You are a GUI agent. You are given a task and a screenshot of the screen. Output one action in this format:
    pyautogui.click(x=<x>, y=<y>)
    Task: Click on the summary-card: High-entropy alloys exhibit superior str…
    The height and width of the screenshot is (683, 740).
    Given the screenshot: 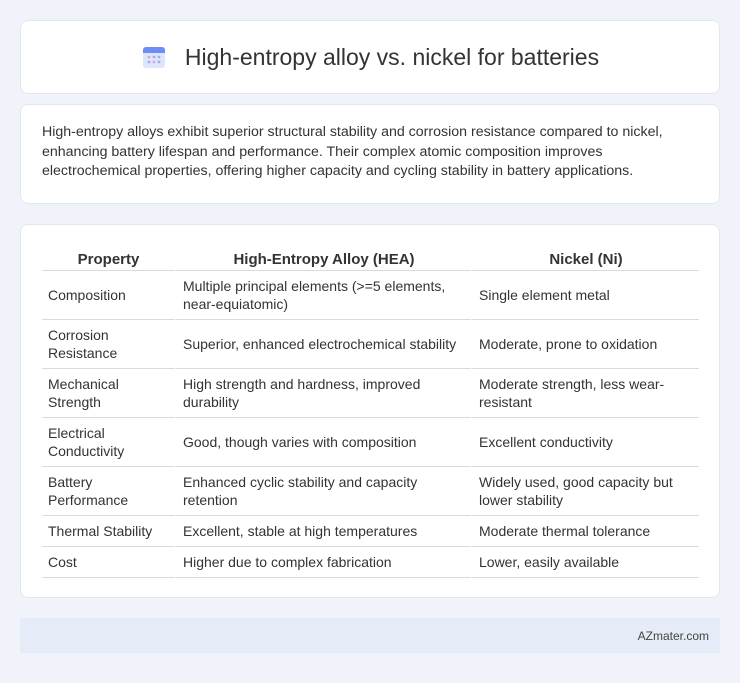 What is the action you would take?
    pyautogui.click(x=370, y=154)
    